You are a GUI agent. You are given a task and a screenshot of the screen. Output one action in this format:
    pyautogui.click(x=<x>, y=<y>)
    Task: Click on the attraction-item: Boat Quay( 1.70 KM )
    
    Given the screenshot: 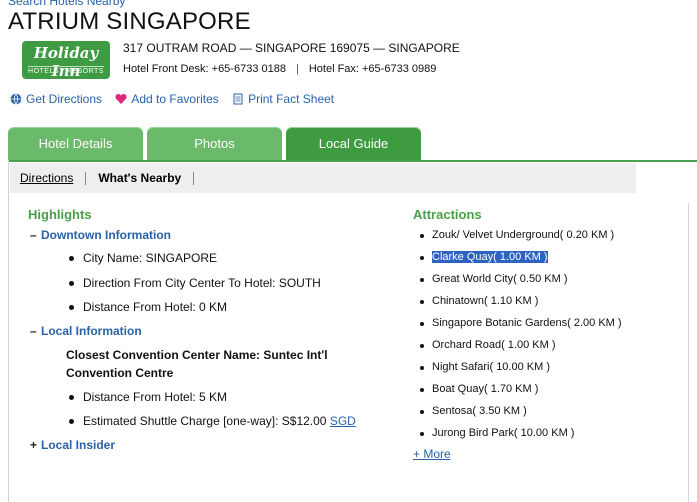 What is the action you would take?
    pyautogui.click(x=479, y=389)
    